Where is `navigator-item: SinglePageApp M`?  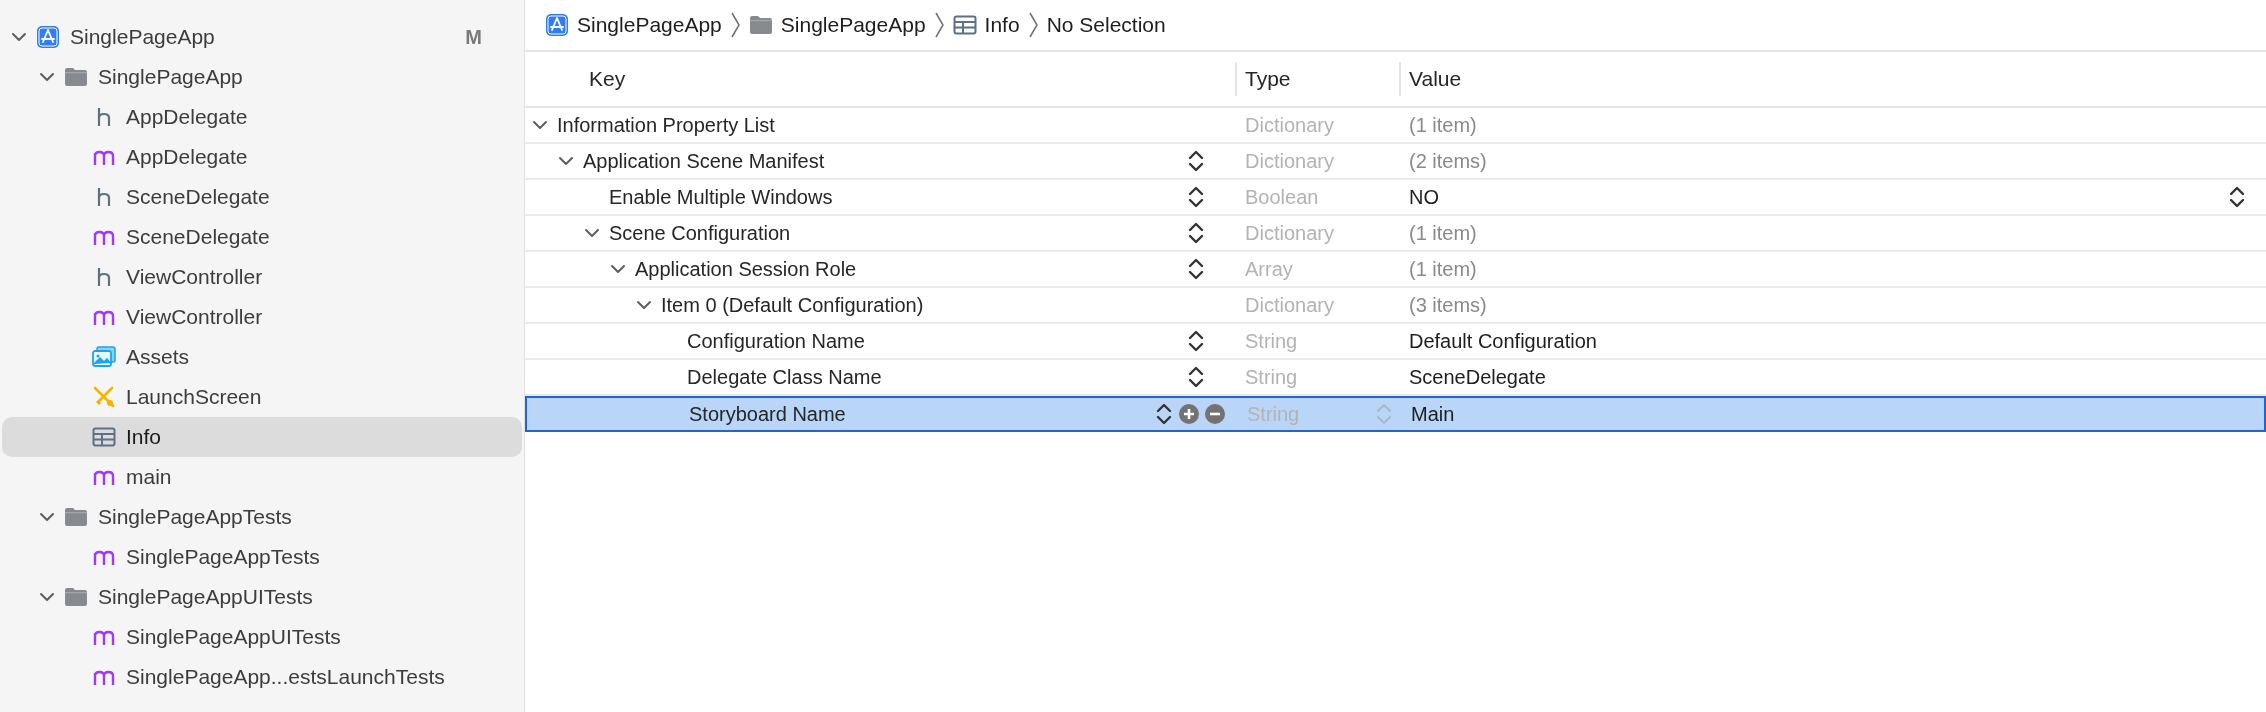
navigator-item: SinglePageApp M is located at coordinates (262, 37).